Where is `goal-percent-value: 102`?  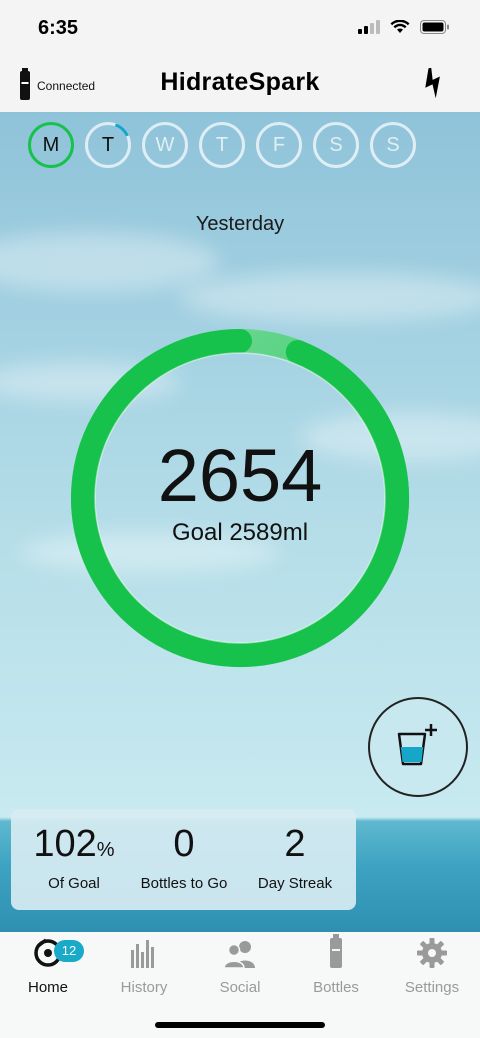 goal-percent-value: 102 is located at coordinates (65, 844).